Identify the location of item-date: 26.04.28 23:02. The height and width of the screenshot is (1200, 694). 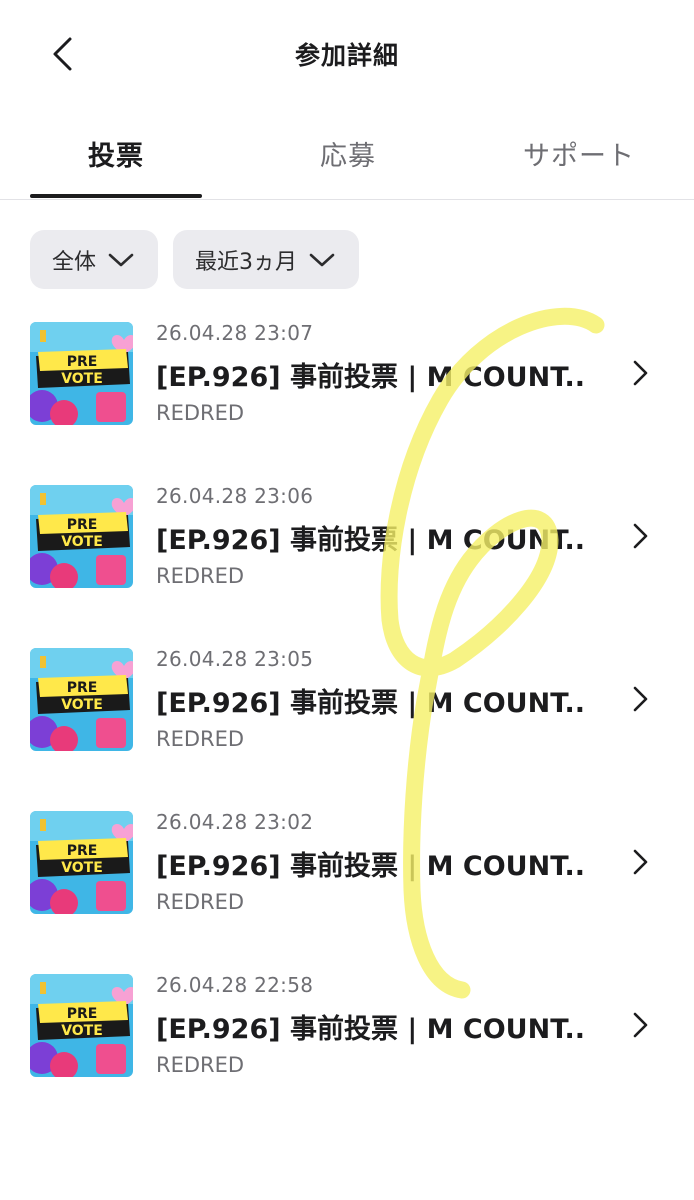
(235, 822).